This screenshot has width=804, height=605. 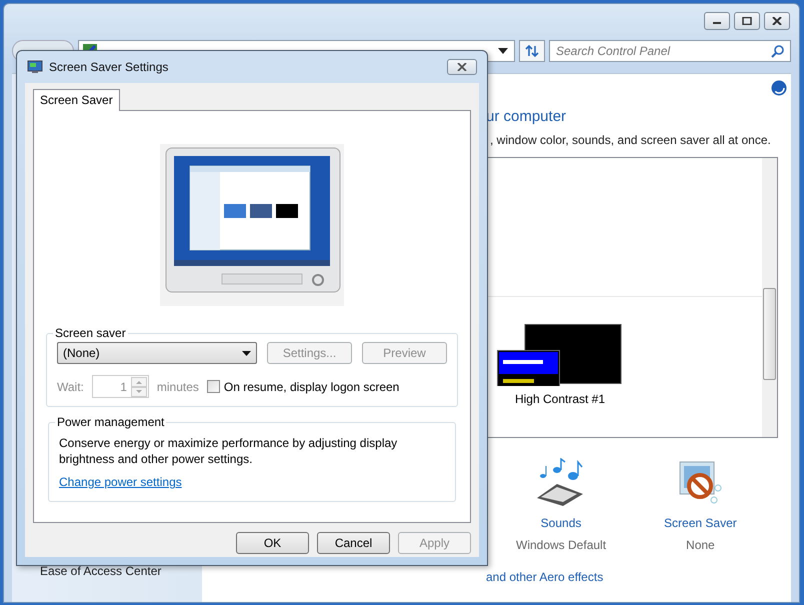 I want to click on change-power-settings-link: Change power settings, so click(x=120, y=482).